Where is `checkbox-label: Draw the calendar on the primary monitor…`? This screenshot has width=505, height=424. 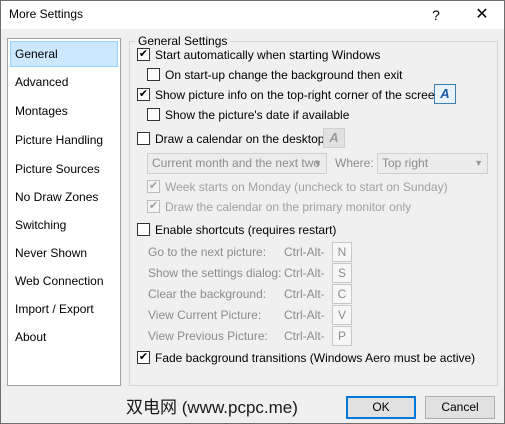
checkbox-label: Draw the calendar on the primary monitor… is located at coordinates (288, 207).